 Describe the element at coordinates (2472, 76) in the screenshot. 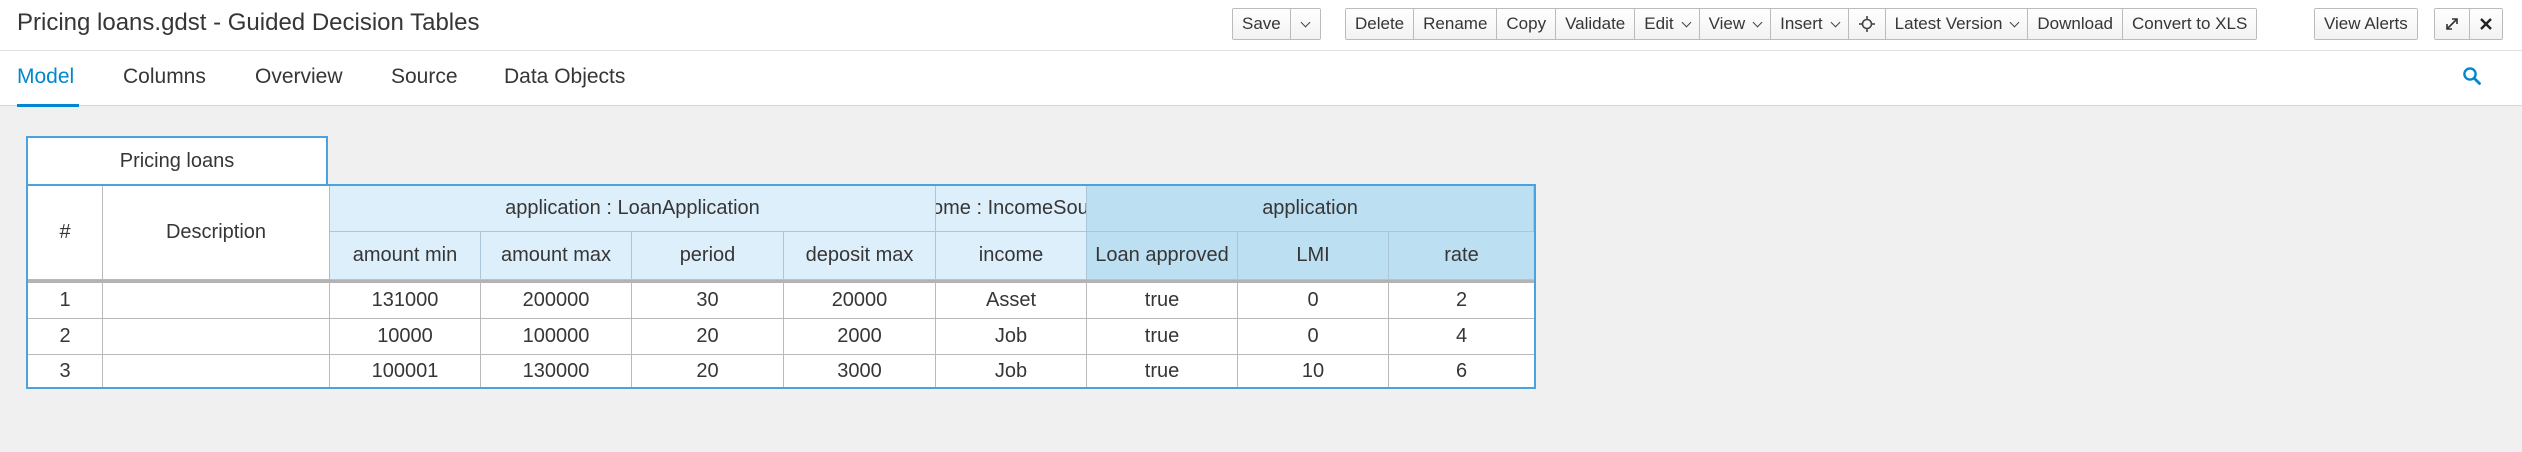

I see `search-icon` at that location.